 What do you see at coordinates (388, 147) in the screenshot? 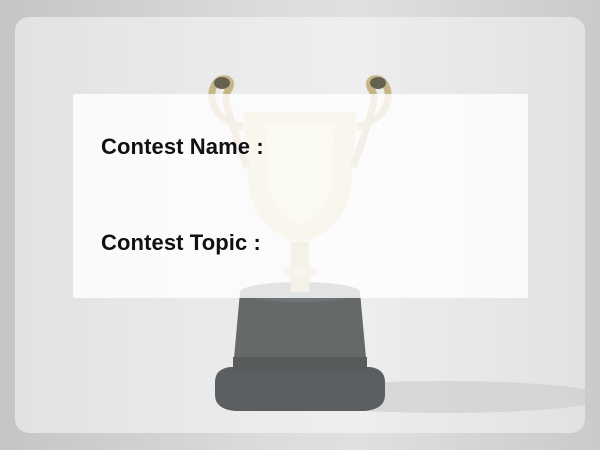
I see `contest-name-value` at bounding box center [388, 147].